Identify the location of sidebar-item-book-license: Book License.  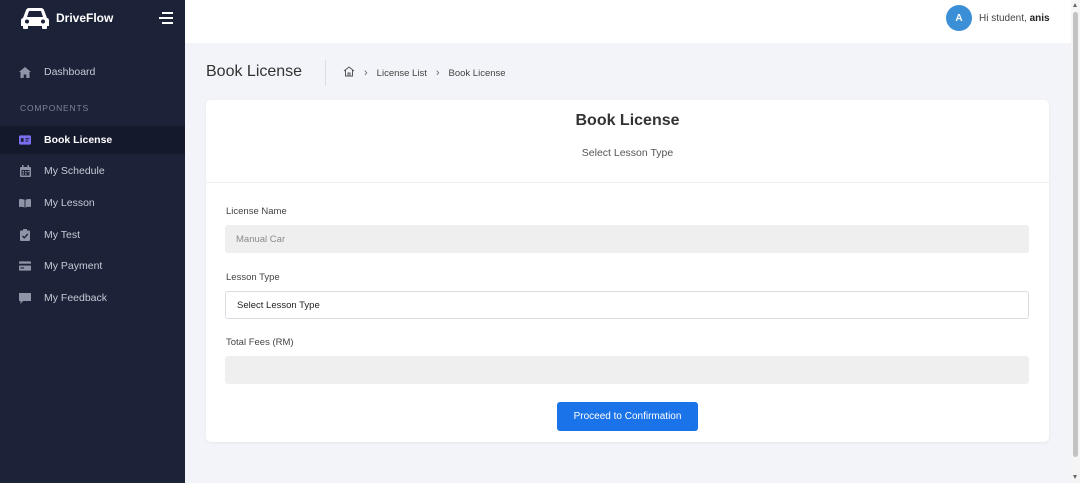
(92, 140).